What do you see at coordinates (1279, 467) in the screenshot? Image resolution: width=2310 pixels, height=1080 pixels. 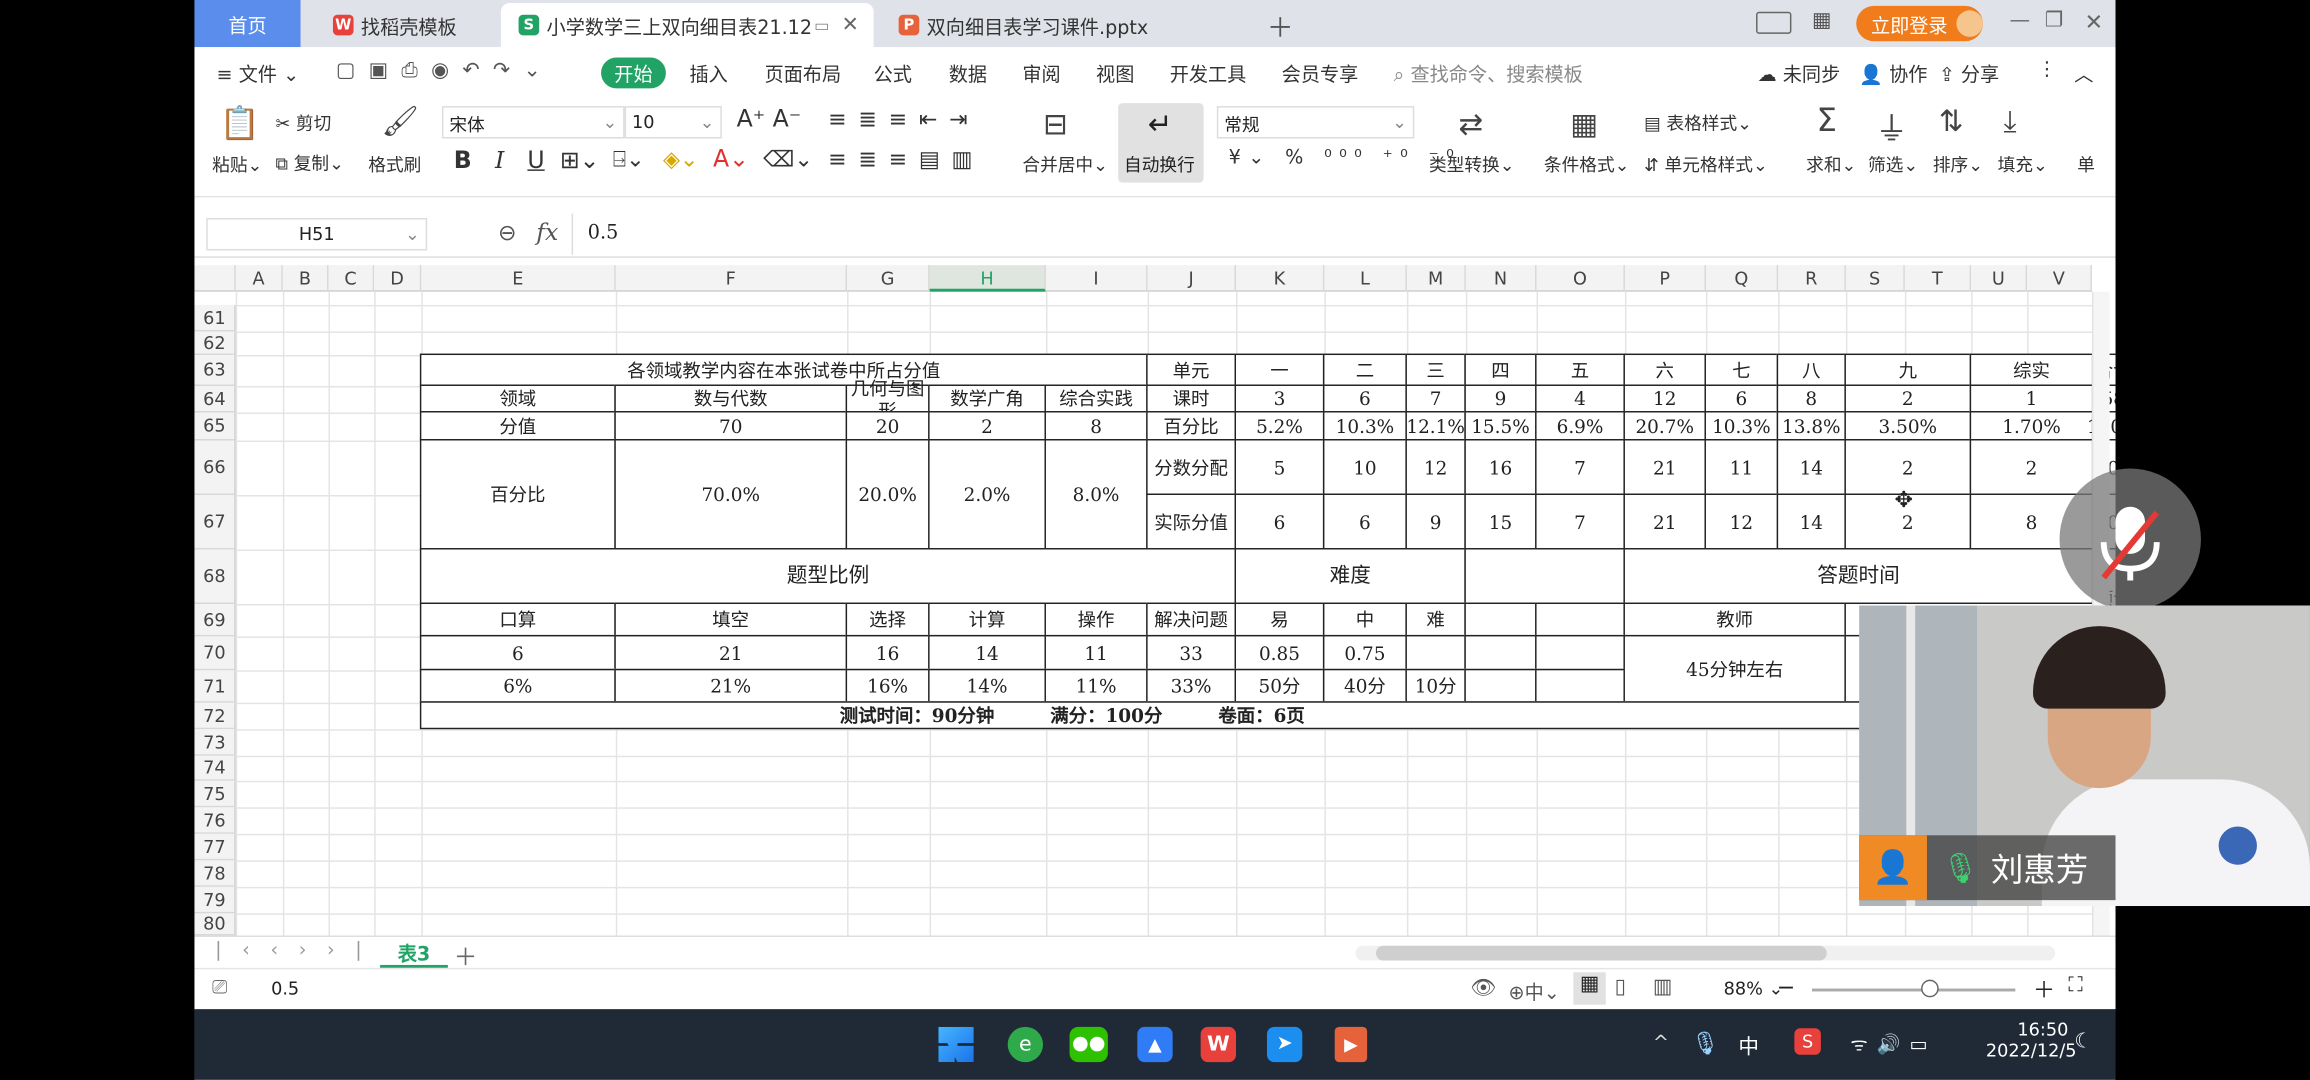 I see `score-allocation-cell: 5` at bounding box center [1279, 467].